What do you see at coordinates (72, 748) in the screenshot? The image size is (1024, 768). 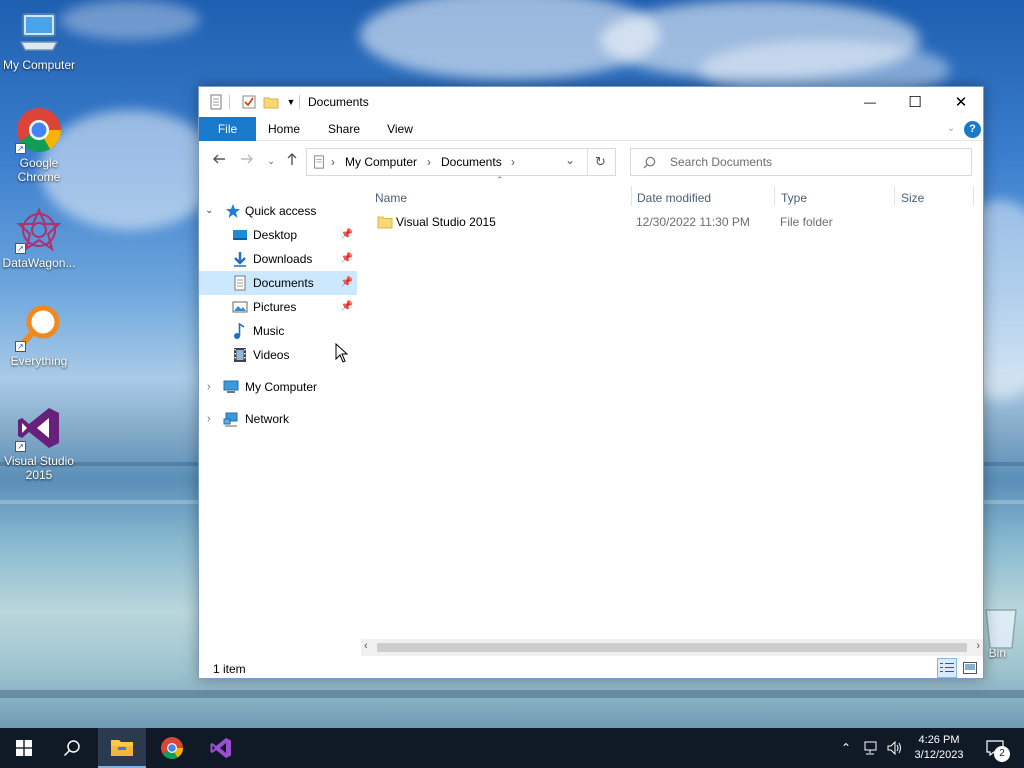 I see `taskbar-search-button` at bounding box center [72, 748].